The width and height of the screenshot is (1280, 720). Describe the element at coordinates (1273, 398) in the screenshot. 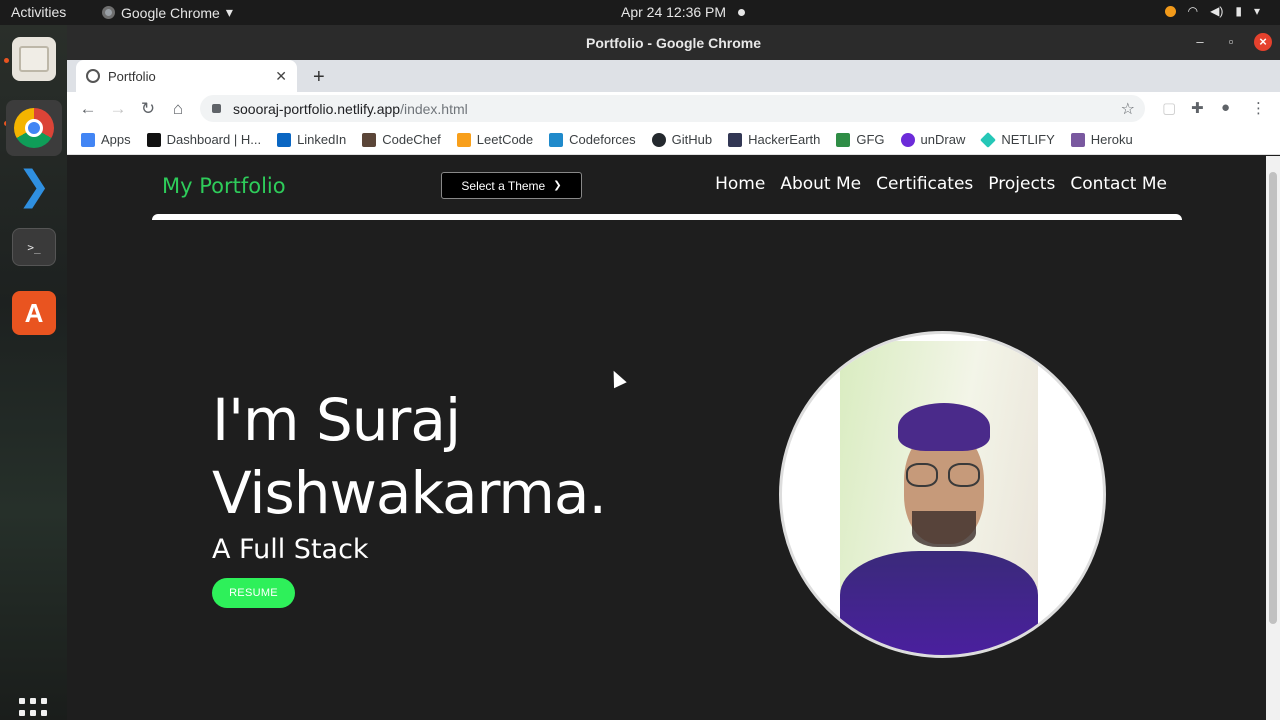

I see `scrollbar-thumb` at that location.